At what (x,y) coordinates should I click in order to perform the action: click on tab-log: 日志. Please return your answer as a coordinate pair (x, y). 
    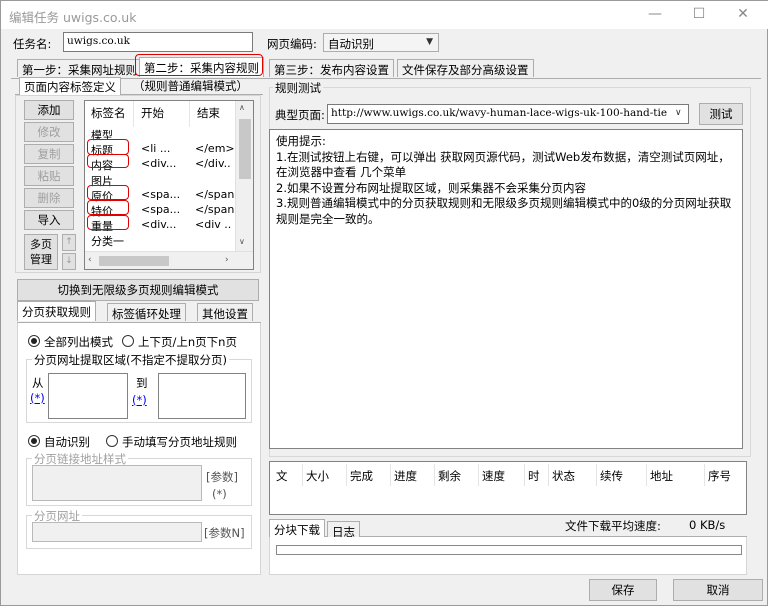
    Looking at the image, I should click on (343, 530).